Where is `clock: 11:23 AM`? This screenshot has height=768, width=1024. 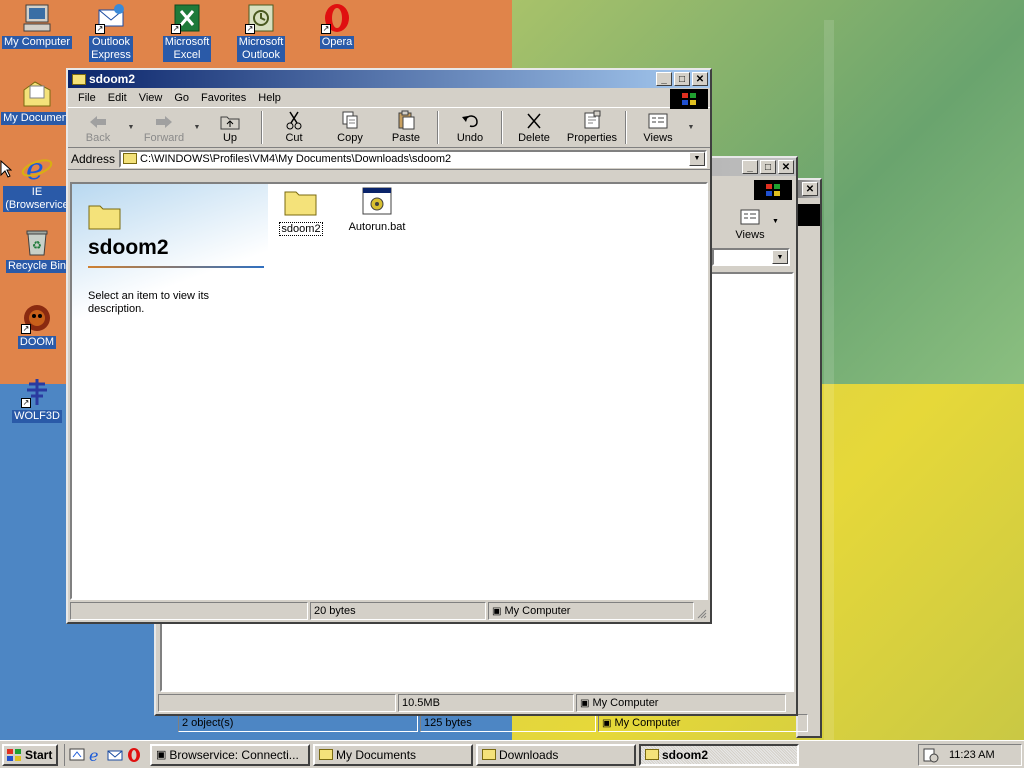 clock: 11:23 AM is located at coordinates (972, 755).